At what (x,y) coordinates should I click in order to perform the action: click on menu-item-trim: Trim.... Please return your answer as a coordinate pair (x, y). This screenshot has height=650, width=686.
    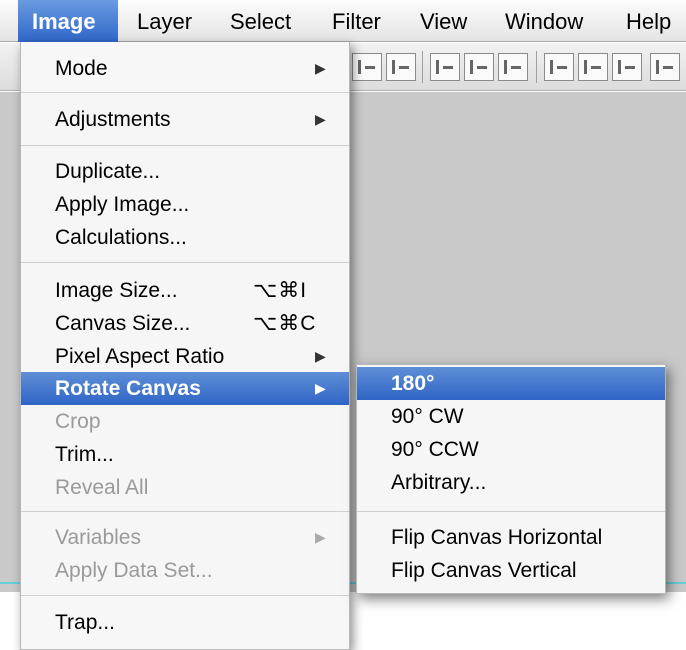
    Looking at the image, I should click on (185, 454).